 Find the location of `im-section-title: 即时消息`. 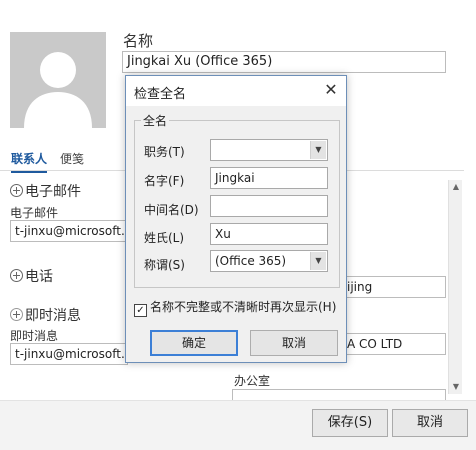

im-section-title: 即时消息 is located at coordinates (53, 316).